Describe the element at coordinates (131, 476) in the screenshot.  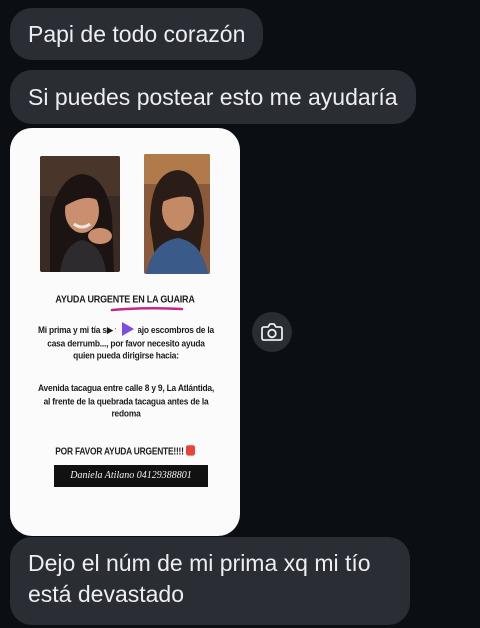
I see `poster-contact: Daniela Atilano 04129388801` at that location.